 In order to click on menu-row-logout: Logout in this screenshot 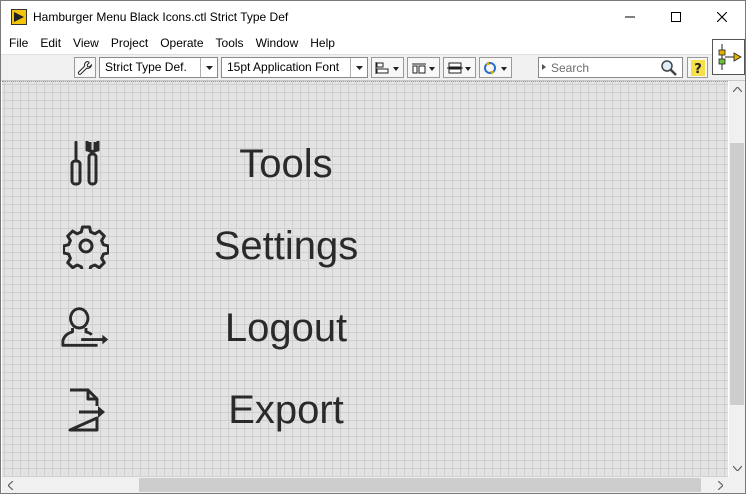, I will do `click(262, 328)`.